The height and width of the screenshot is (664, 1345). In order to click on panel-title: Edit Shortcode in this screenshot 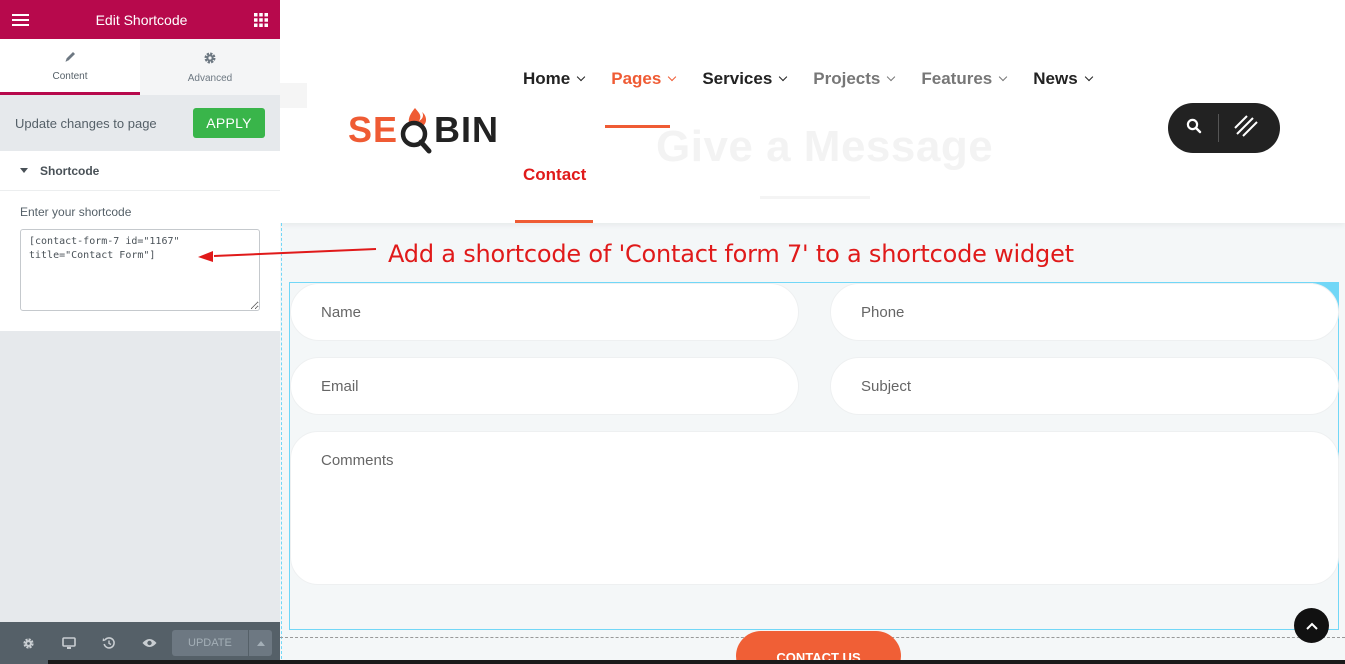, I will do `click(141, 19)`.